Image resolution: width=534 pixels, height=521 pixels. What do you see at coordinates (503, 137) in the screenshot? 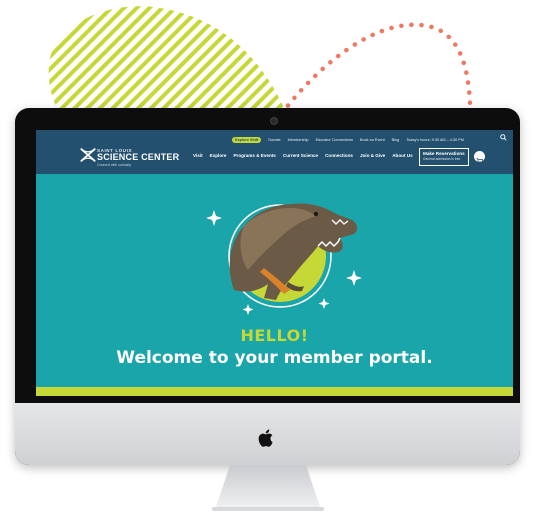
I see `search-icon` at bounding box center [503, 137].